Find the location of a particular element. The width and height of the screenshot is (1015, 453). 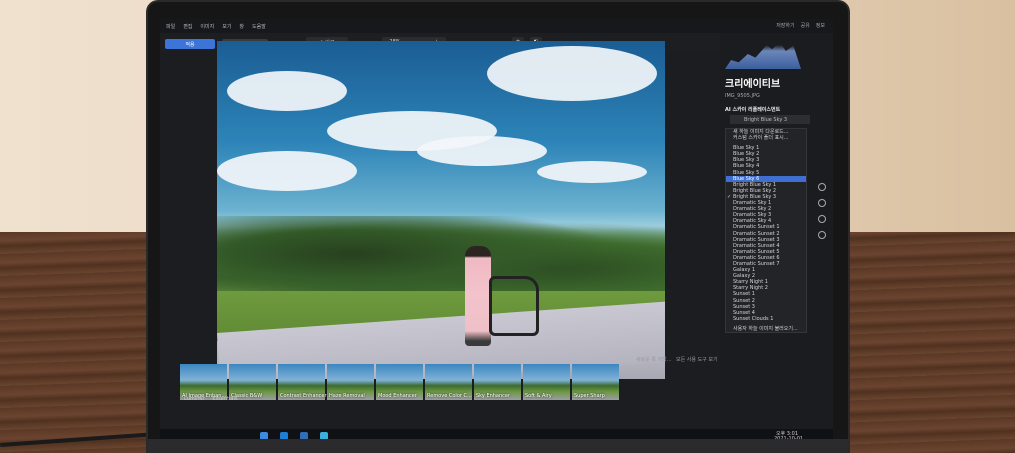

essentials-tab: Essentials is located at coordinates (224, 399).